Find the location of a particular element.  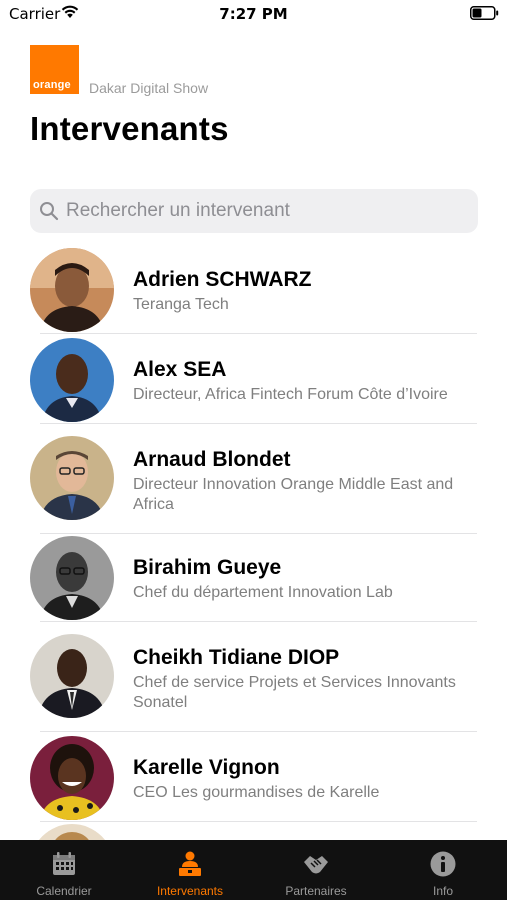

handshake-icon is located at coordinates (316, 865).